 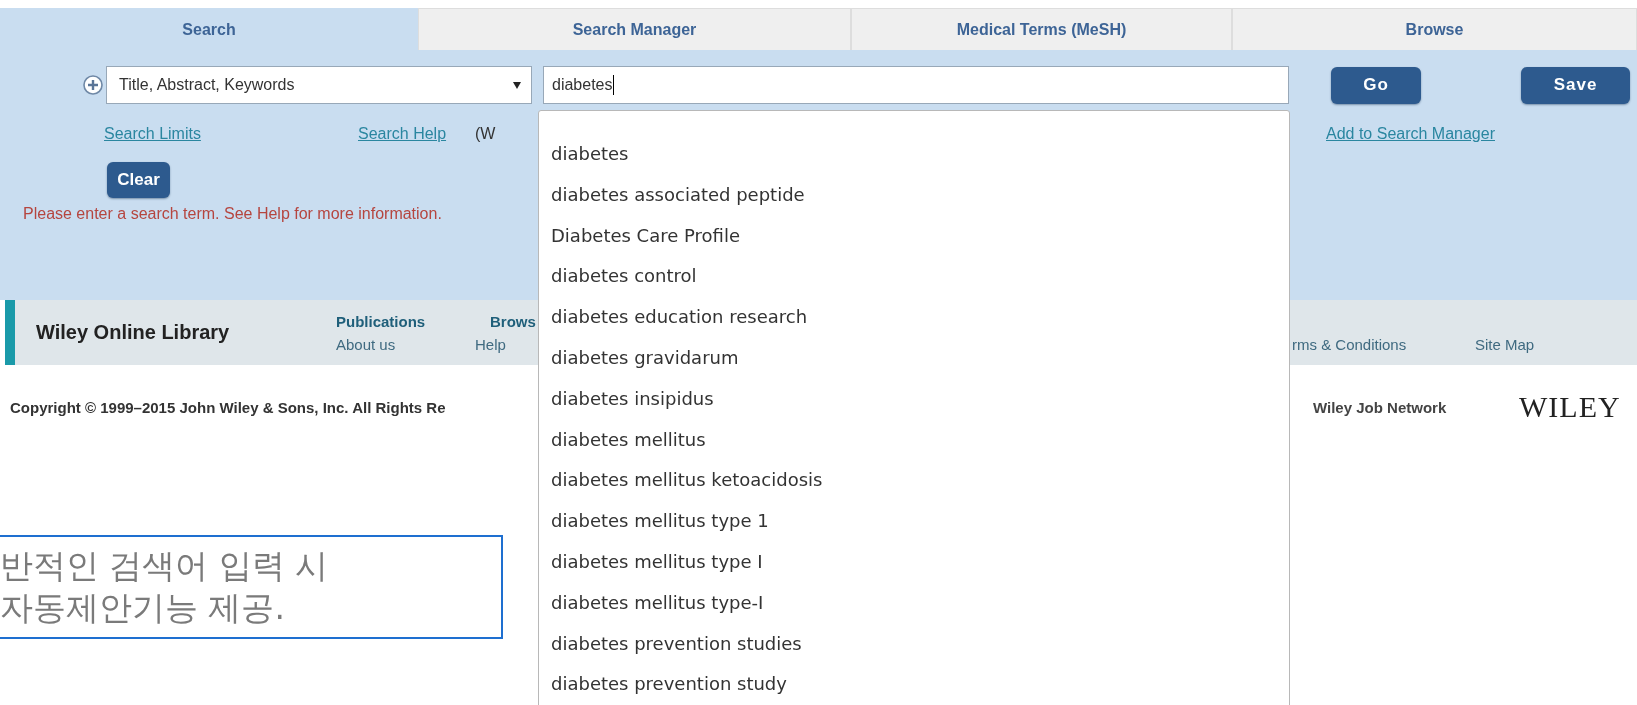 What do you see at coordinates (1416, 407) in the screenshot?
I see `job-network-link: Wiley Job Network` at bounding box center [1416, 407].